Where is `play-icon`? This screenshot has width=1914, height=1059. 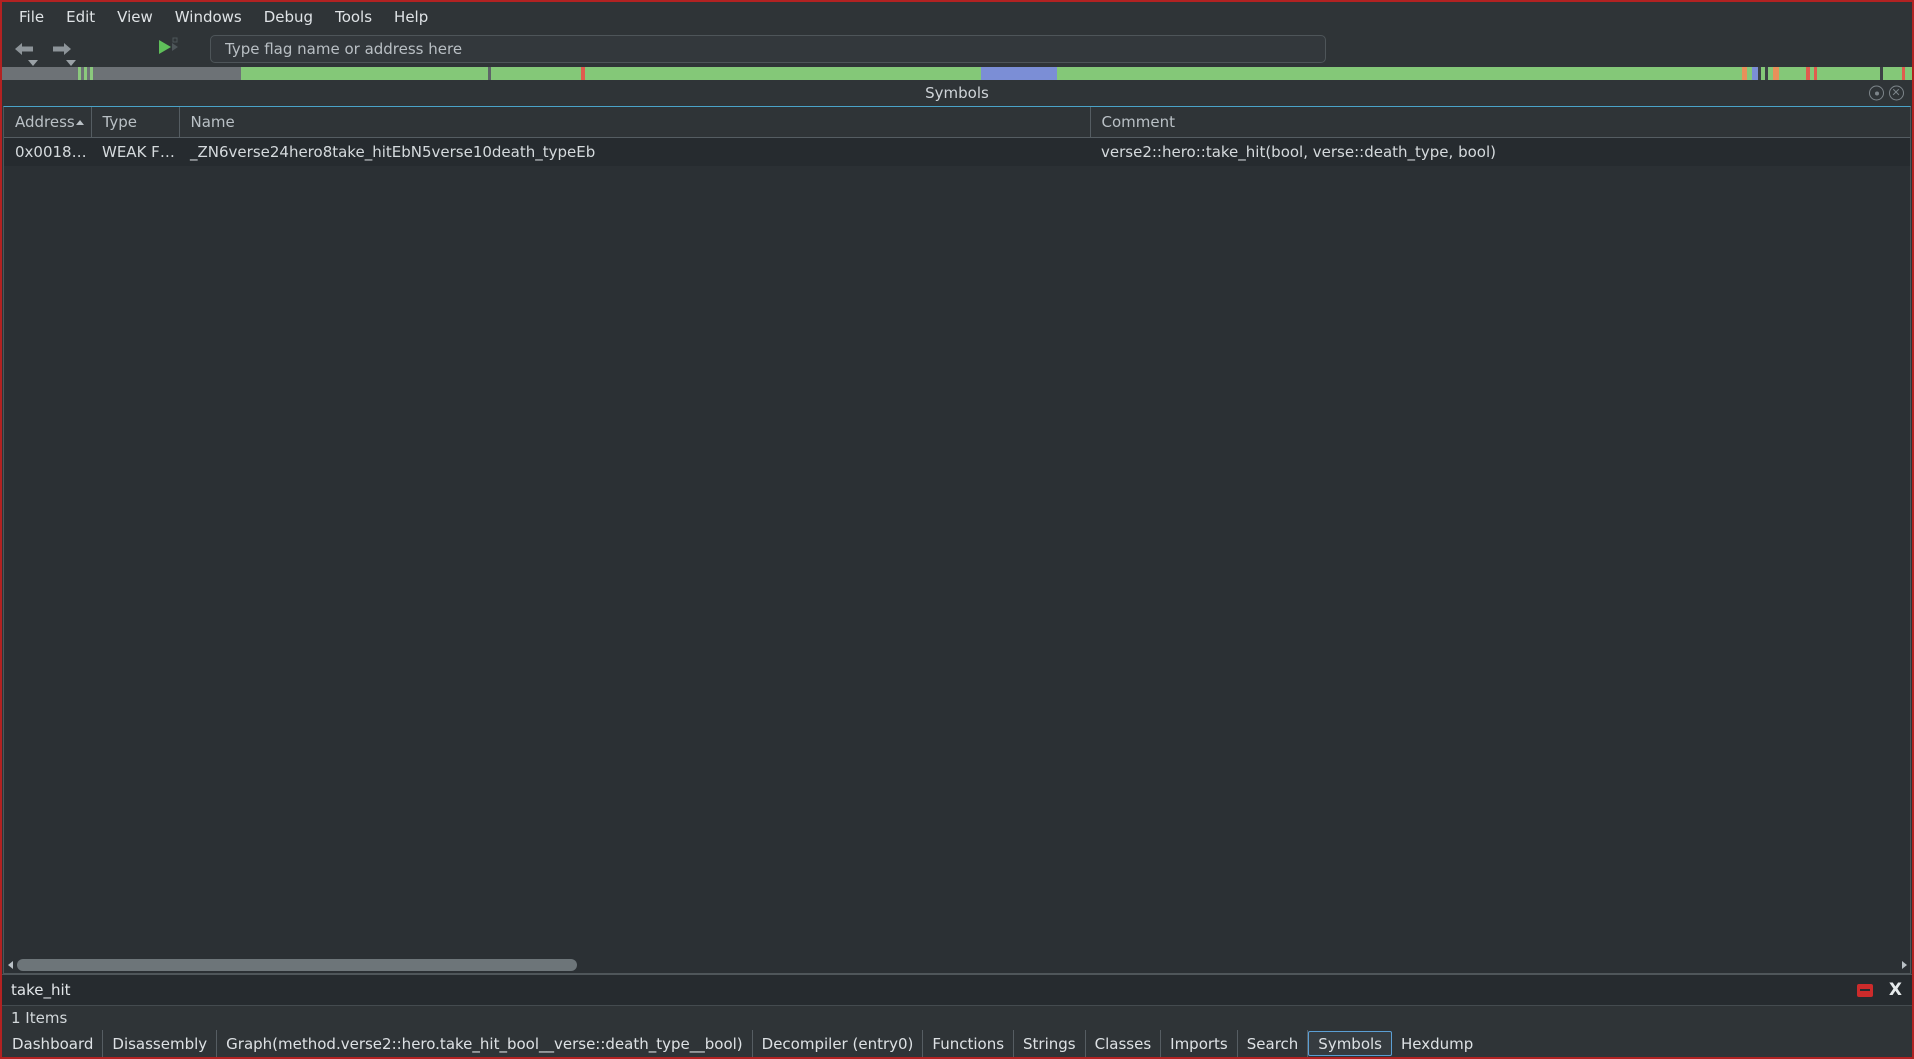
play-icon is located at coordinates (169, 49).